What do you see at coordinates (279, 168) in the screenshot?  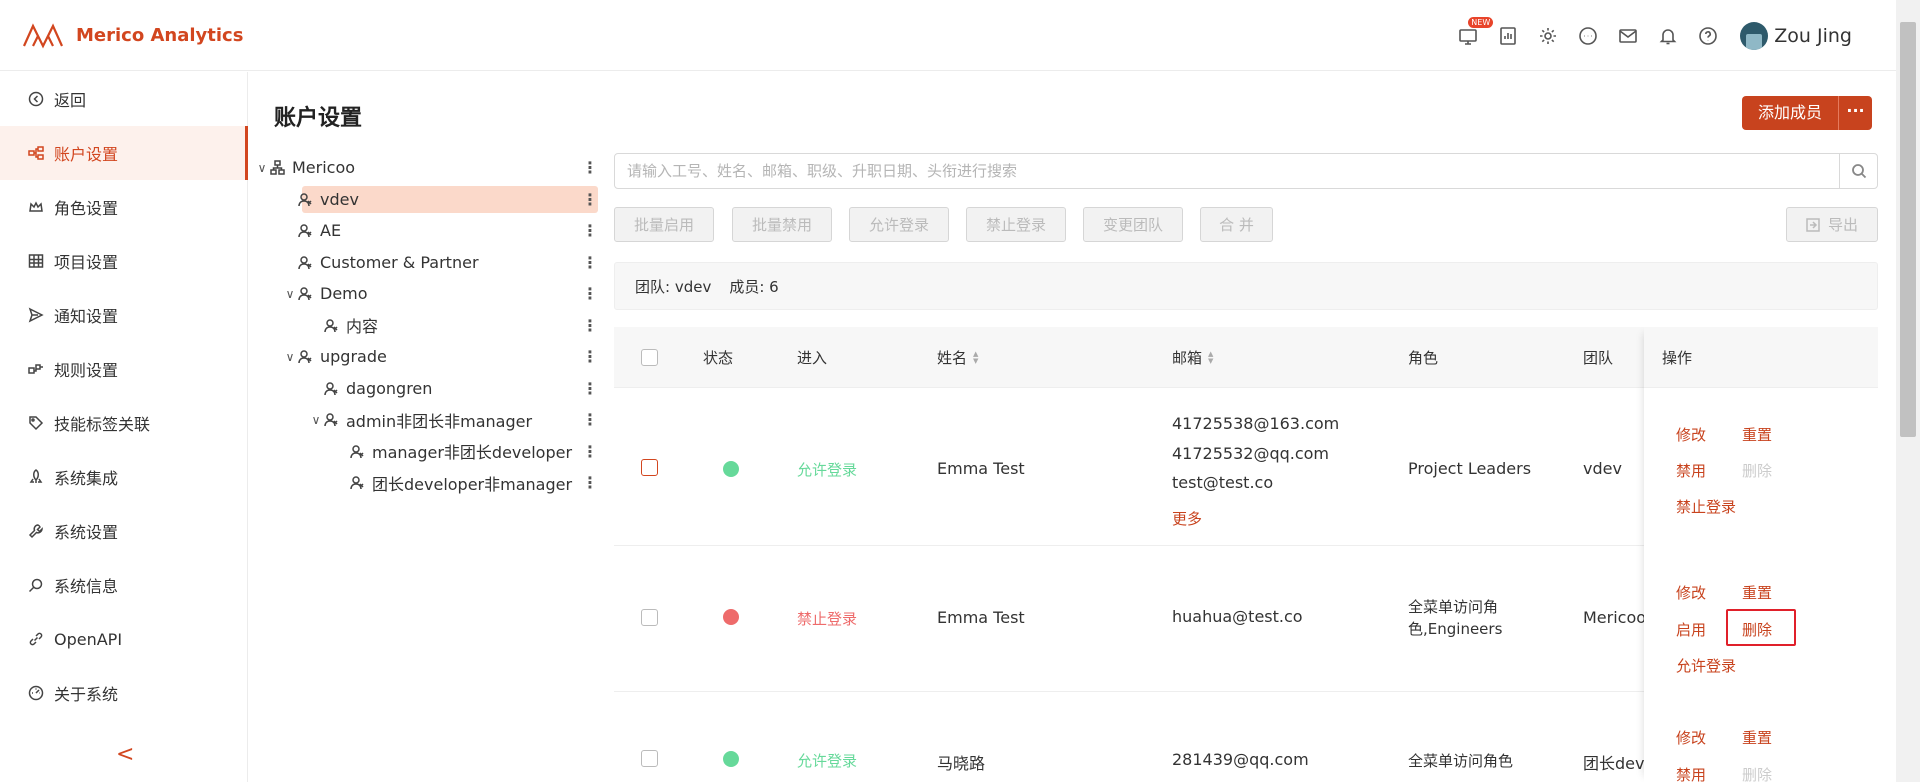 I see `organization-icon` at bounding box center [279, 168].